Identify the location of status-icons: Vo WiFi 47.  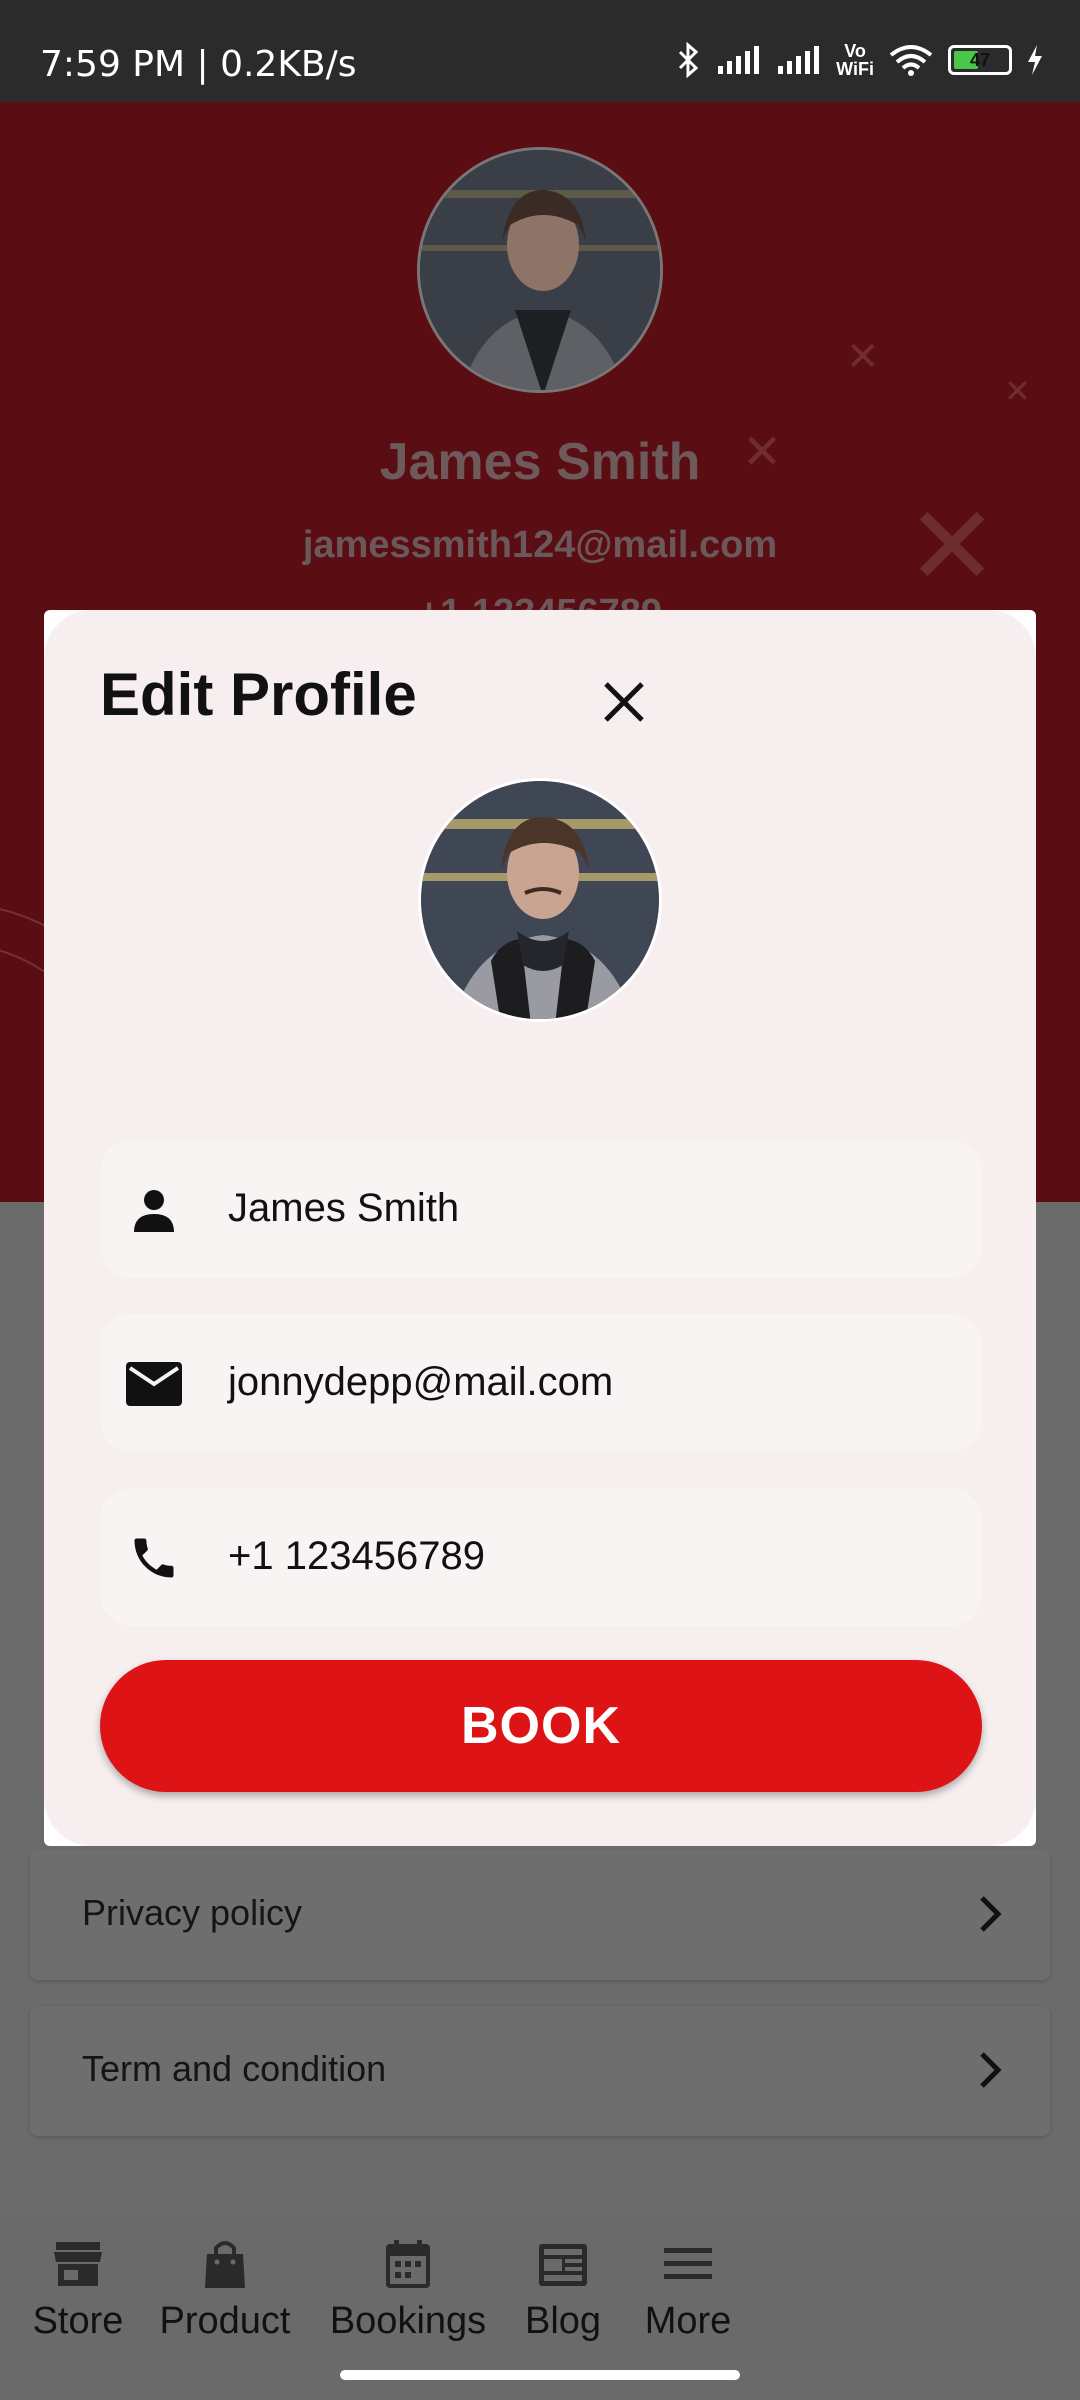
(859, 60).